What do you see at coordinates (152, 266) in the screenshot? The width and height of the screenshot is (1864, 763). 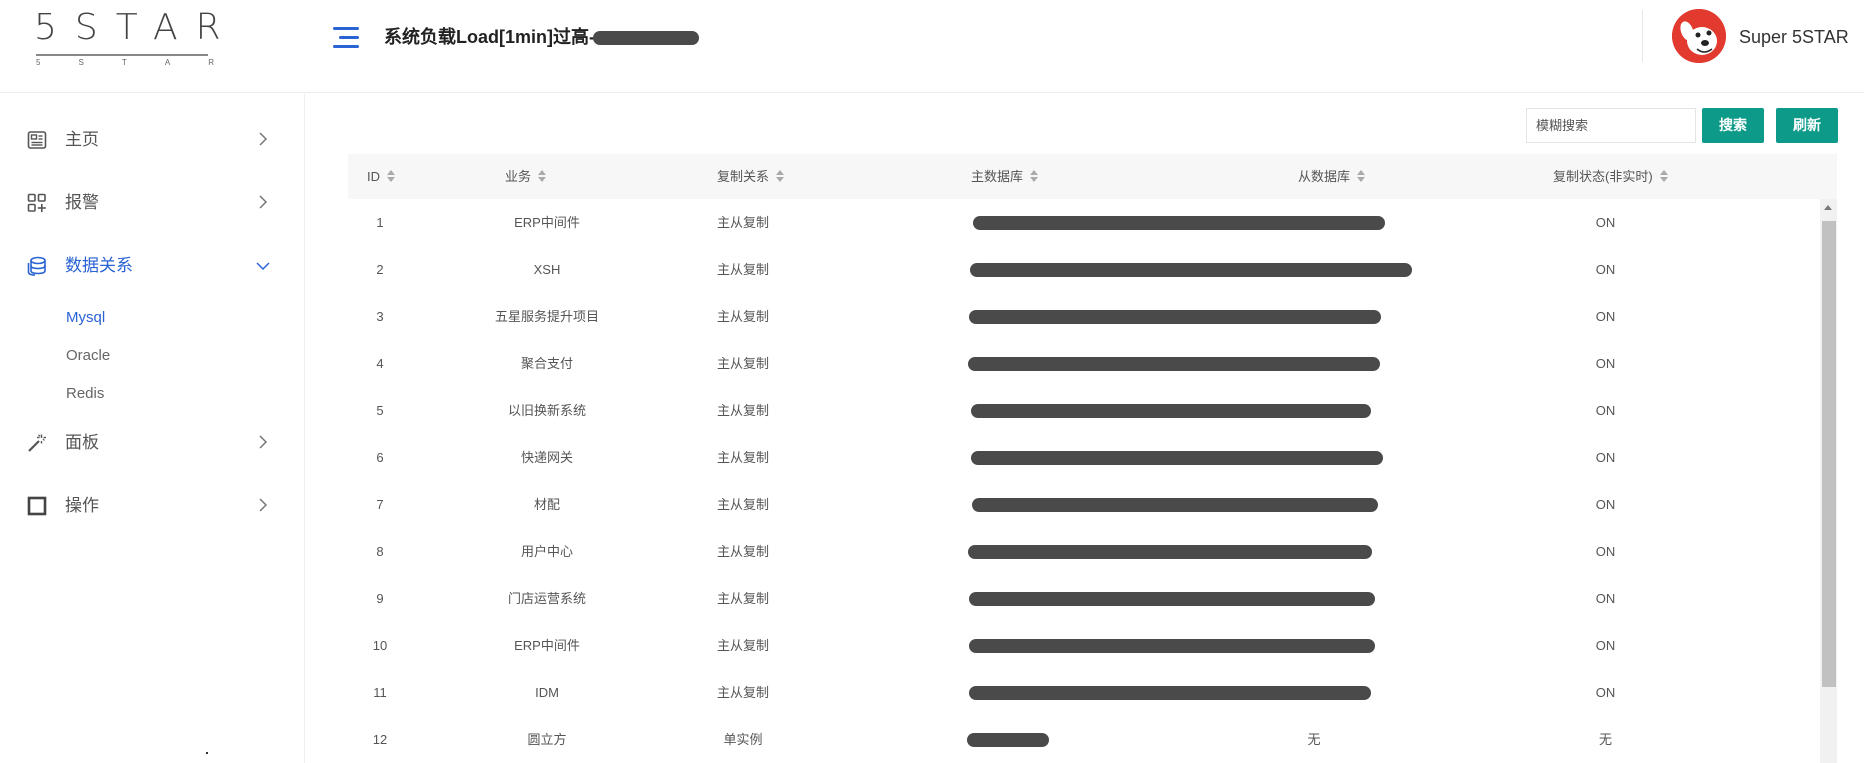 I see `sidebar-item-data-relations: 数据关系` at bounding box center [152, 266].